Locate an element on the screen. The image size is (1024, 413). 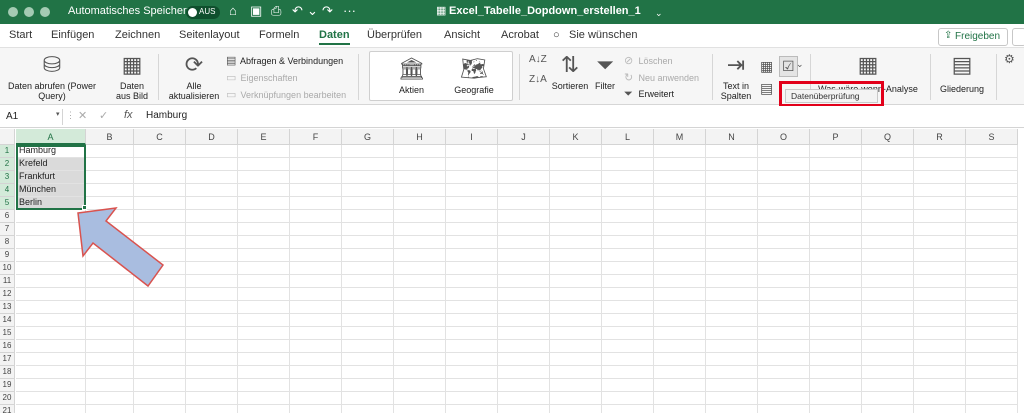
cell-d20 is located at coordinates (212, 398).